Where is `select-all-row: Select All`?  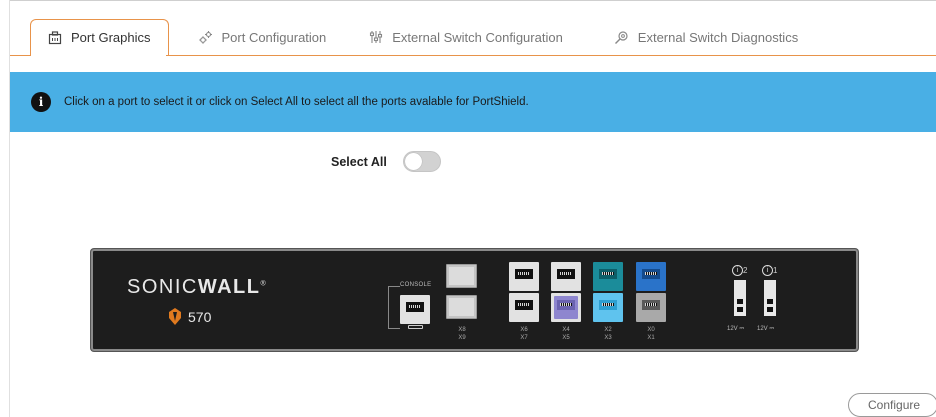
select-all-row: Select All is located at coordinates (386, 161).